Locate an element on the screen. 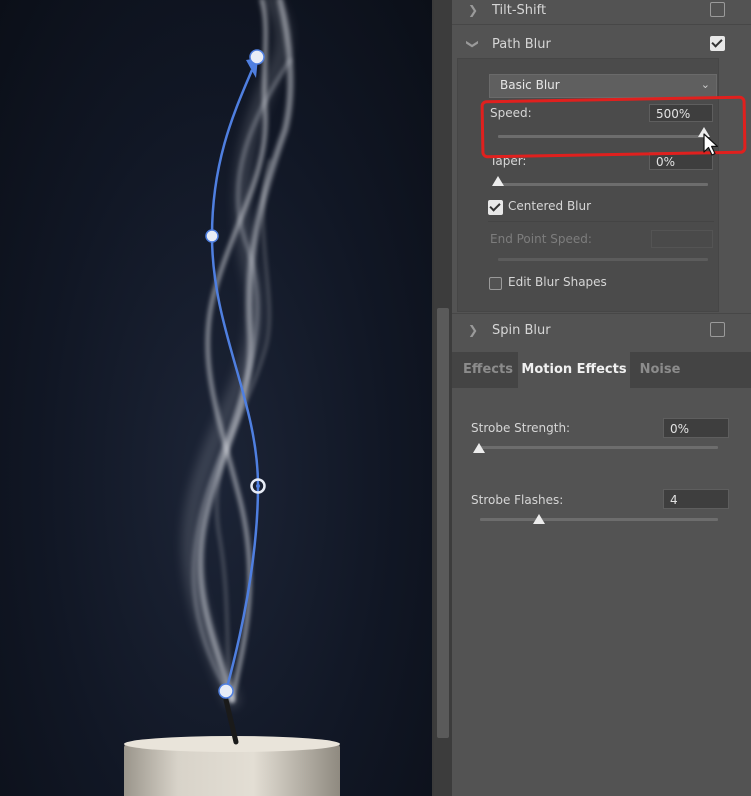 The height and width of the screenshot is (796, 751). section-spin-blur: ❯ Spin Blur is located at coordinates (601, 333).